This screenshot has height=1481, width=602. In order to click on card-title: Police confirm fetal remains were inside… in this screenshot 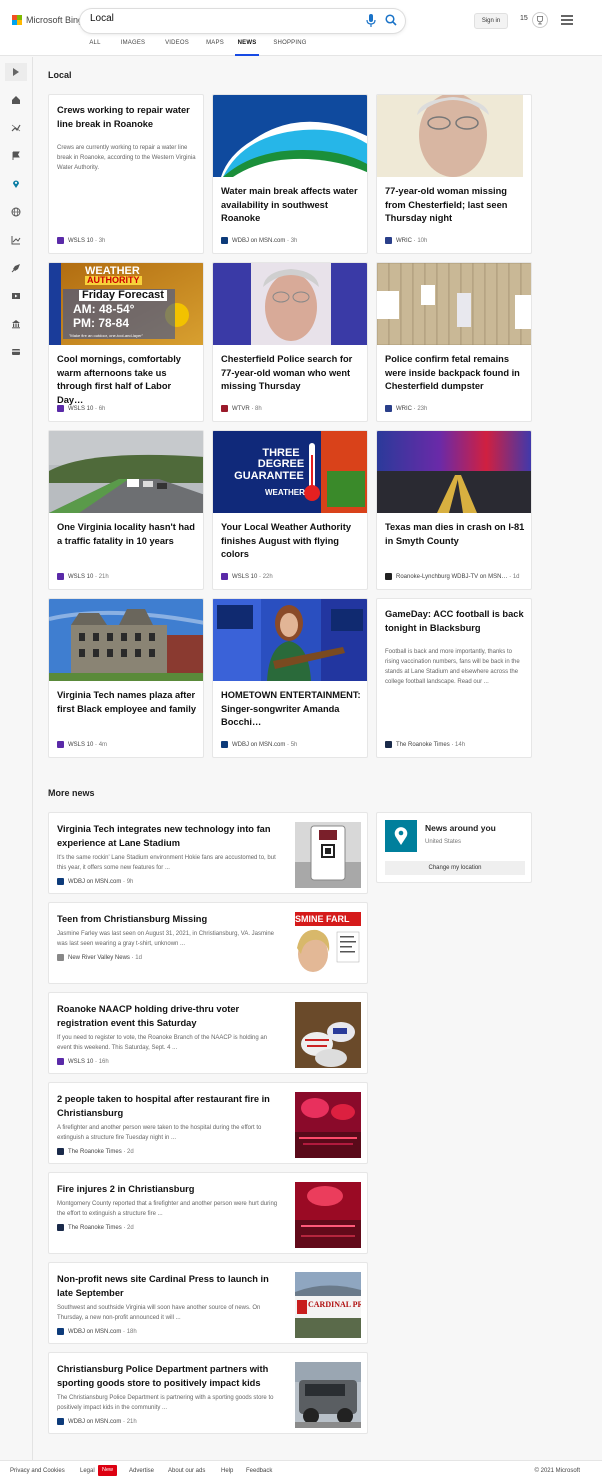, I will do `click(455, 373)`.